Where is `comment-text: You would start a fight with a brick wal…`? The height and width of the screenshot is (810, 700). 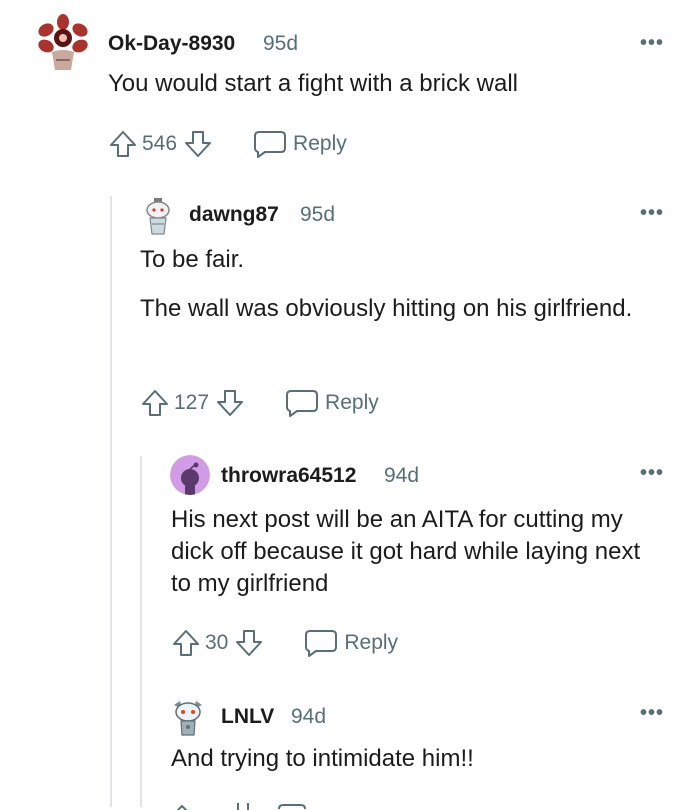 comment-text: You would start a fight with a brick wal… is located at coordinates (313, 83).